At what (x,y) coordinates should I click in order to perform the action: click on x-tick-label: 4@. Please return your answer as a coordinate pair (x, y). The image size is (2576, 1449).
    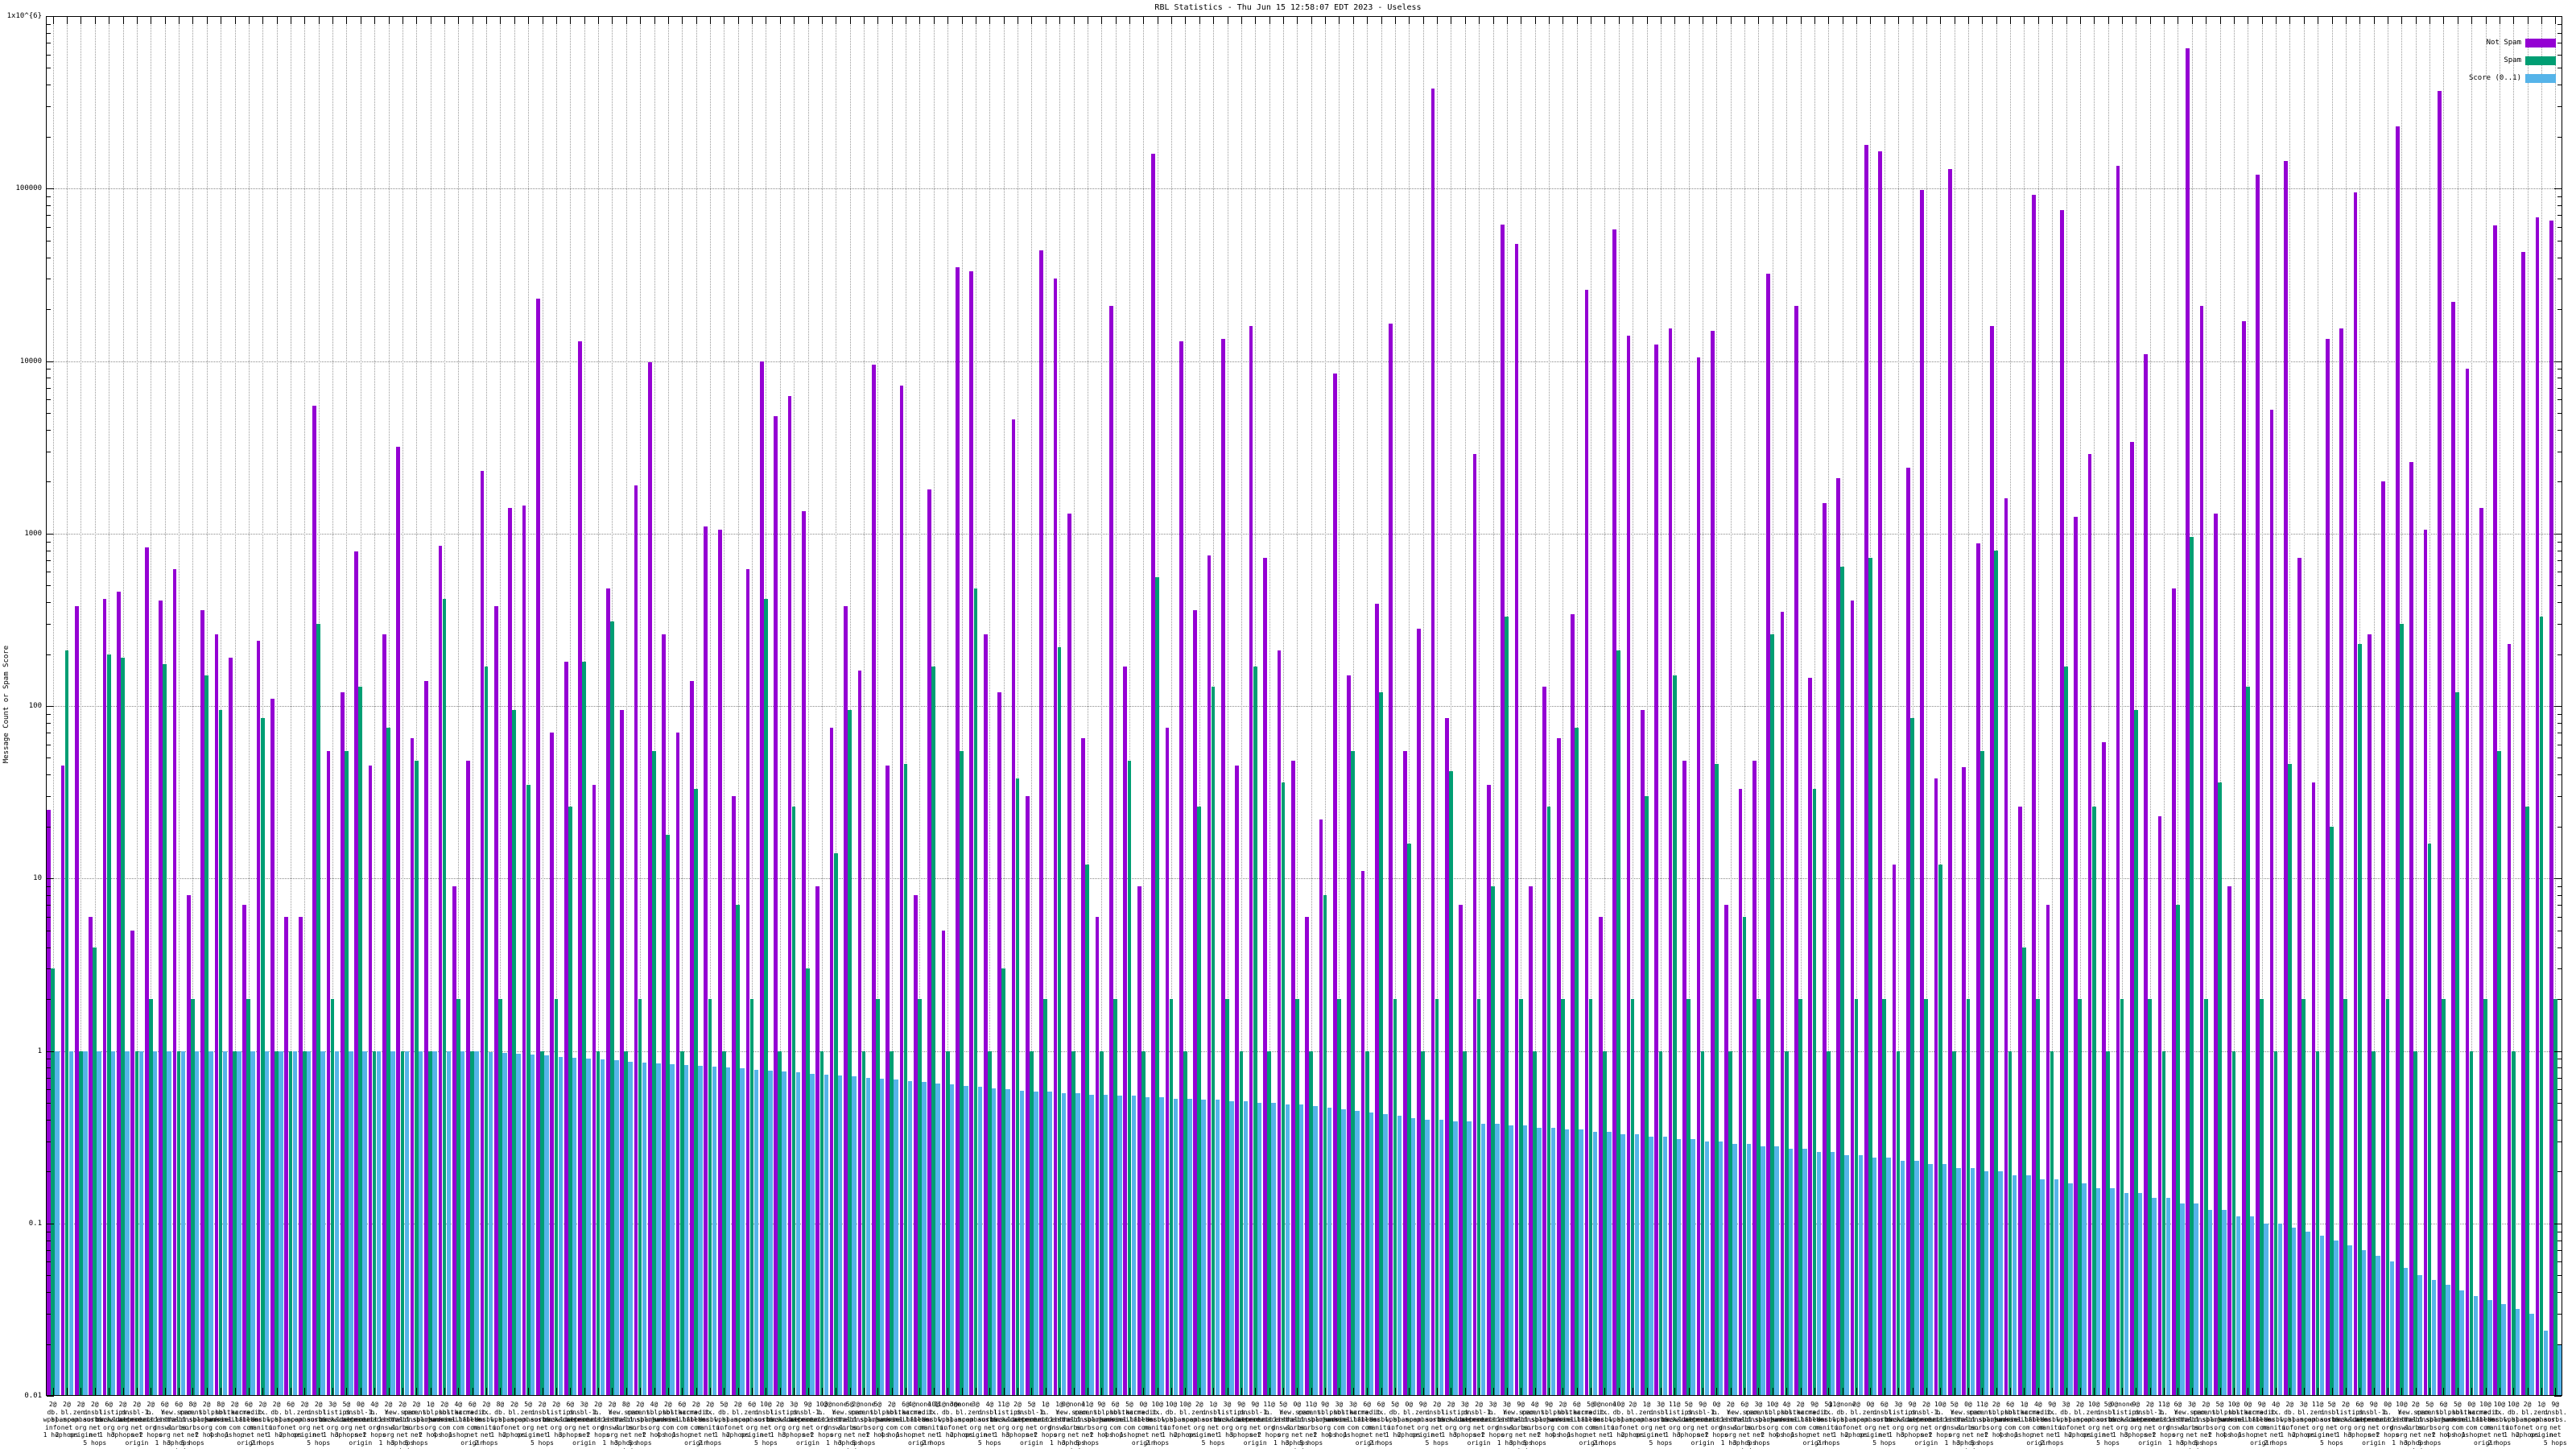
    Looking at the image, I should click on (1534, 1404).